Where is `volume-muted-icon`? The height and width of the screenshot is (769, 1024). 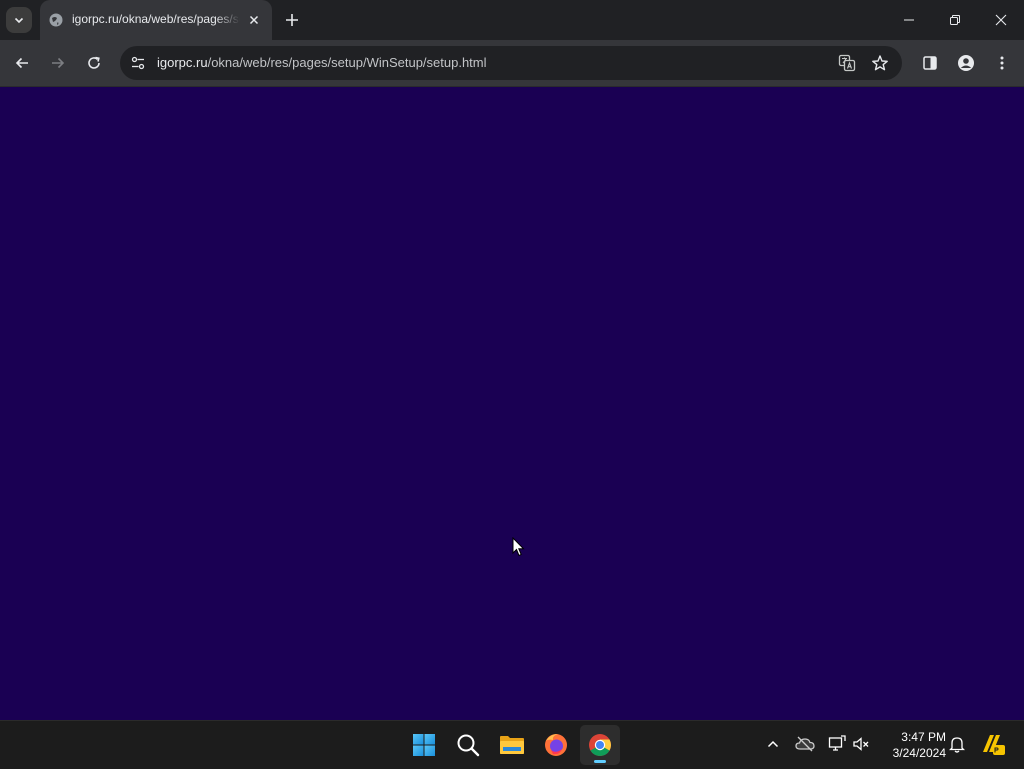 volume-muted-icon is located at coordinates (861, 744).